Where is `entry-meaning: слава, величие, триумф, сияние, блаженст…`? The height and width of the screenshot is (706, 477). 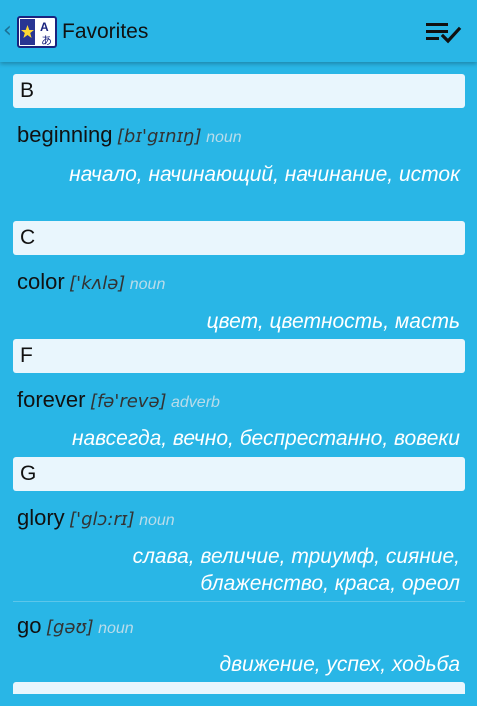
entry-meaning: слава, величие, триумф, сияние, блаженст… is located at coordinates (296, 570).